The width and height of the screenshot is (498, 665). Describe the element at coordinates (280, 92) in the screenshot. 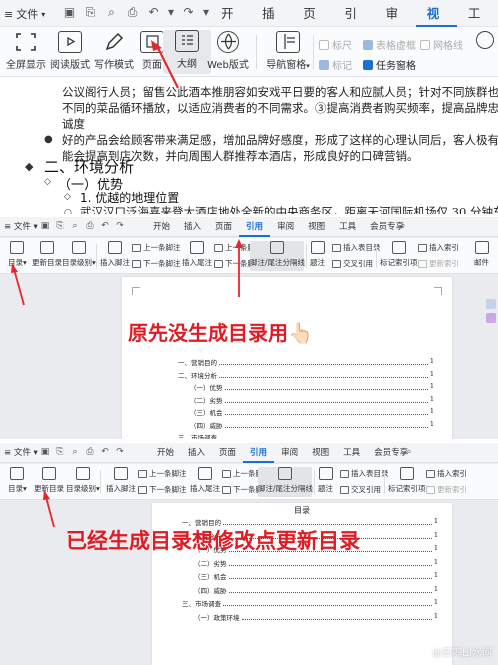

I see `doc-paragraph-line: 公议阁行人员；留售公此酒本推朋容如安戏平日要的客人和应腻人员；针对不同族群也会` at that location.